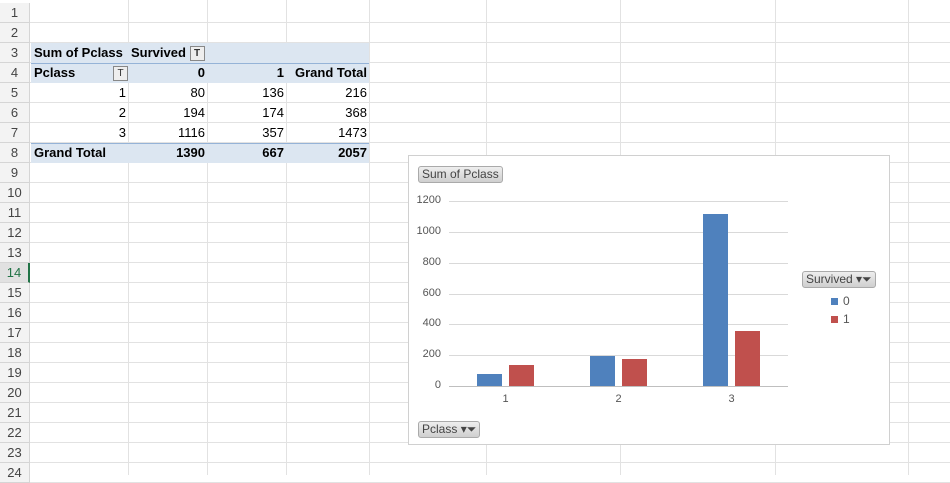  Describe the element at coordinates (15, 13) in the screenshot. I see `row-header: 1` at that location.